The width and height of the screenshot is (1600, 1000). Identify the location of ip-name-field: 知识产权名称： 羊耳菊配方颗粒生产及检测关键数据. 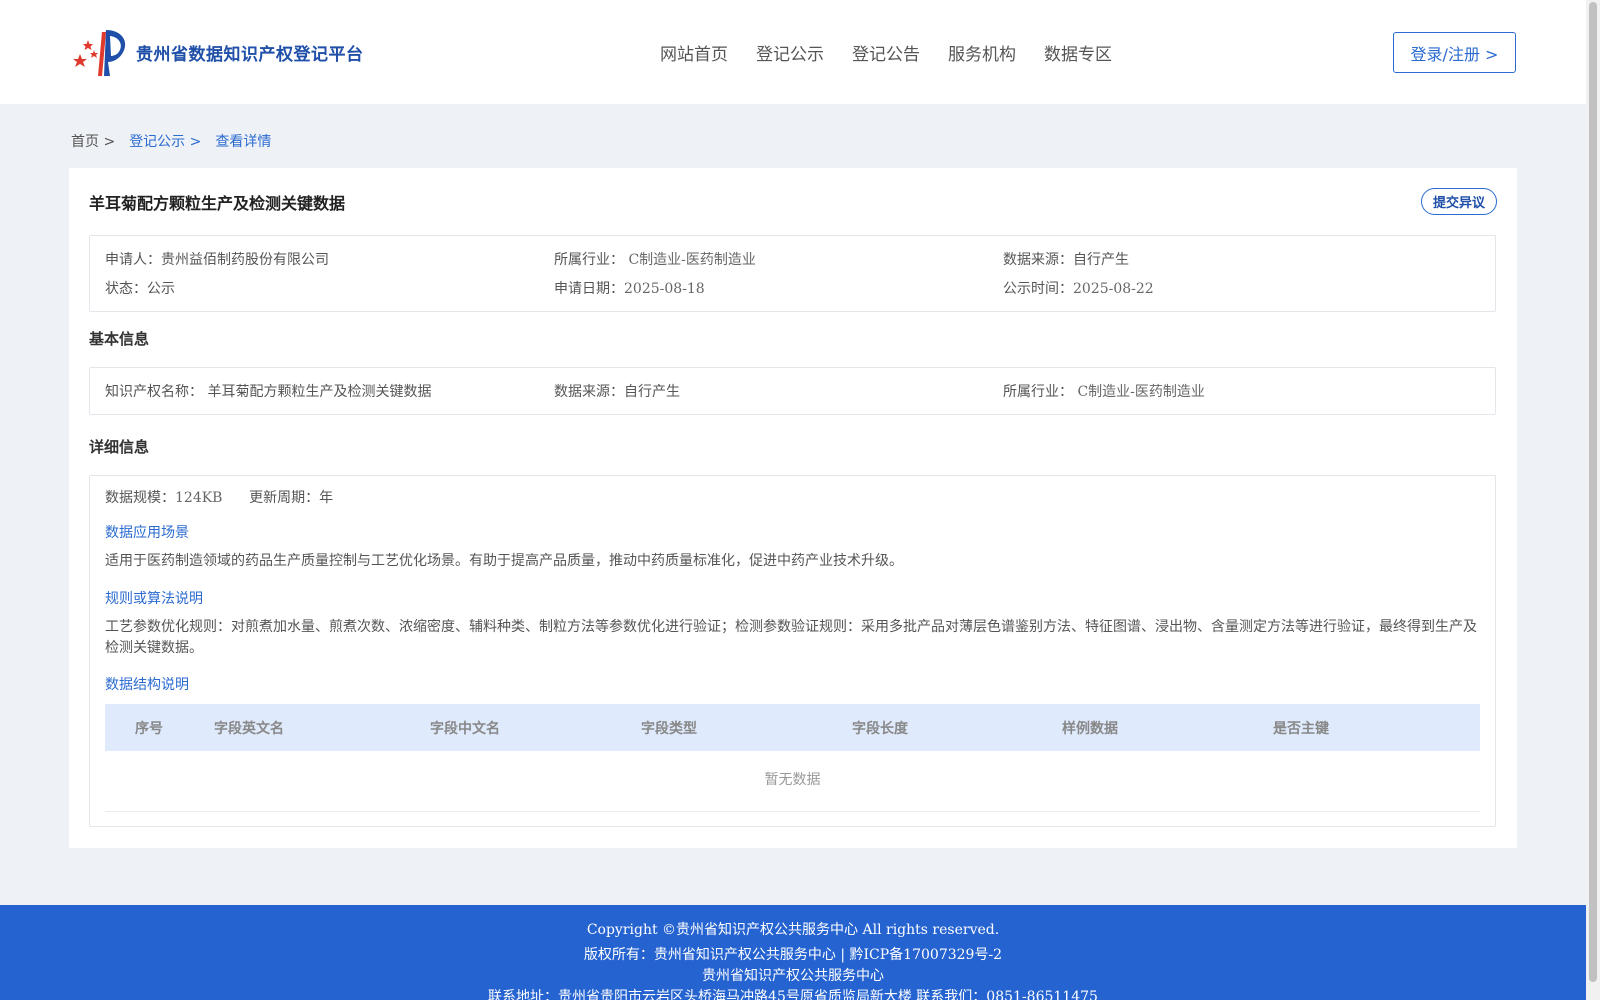
(268, 391).